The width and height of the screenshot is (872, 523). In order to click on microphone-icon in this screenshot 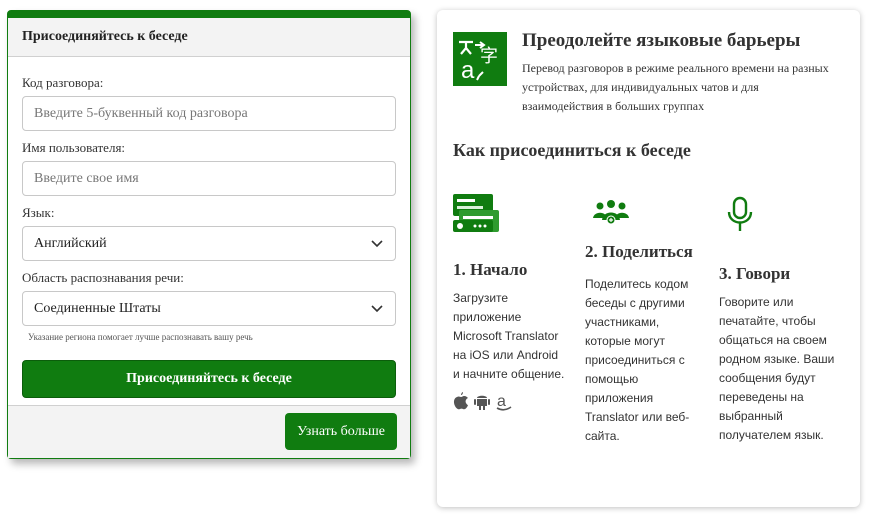, I will do `click(781, 217)`.